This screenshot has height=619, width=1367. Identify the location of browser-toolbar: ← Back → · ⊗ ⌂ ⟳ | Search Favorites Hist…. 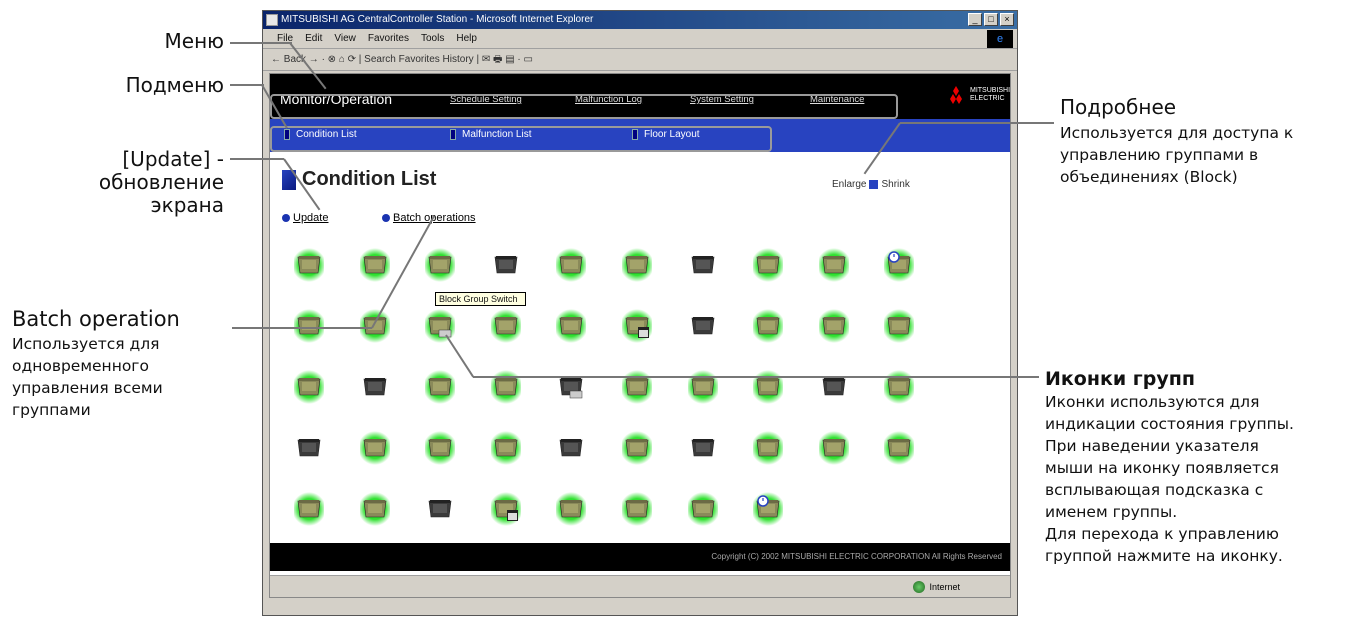
(640, 60).